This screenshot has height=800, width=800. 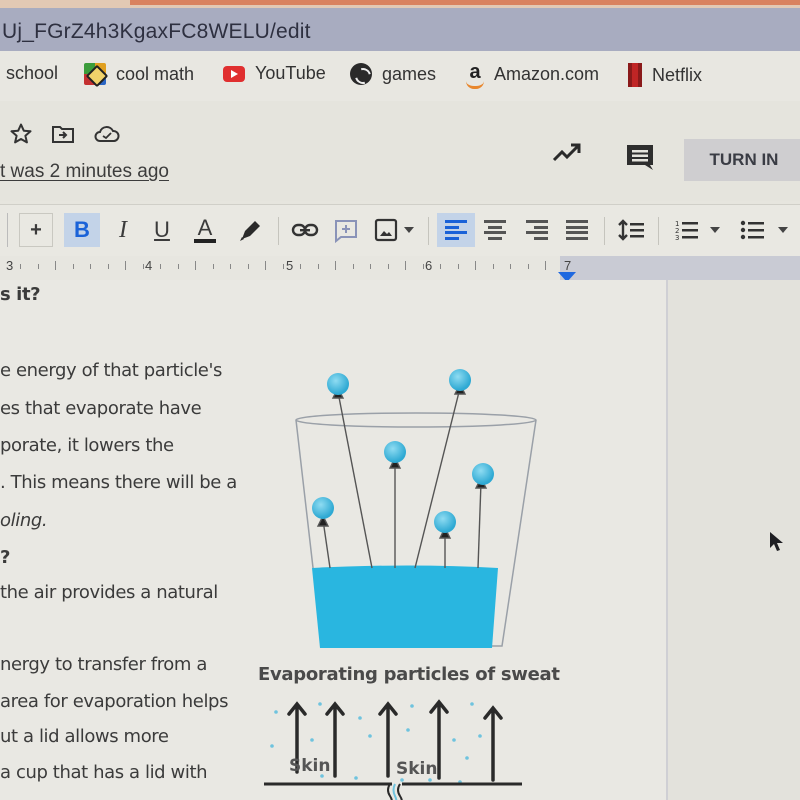 What do you see at coordinates (290, 265) in the screenshot?
I see `ruler-label: 5` at bounding box center [290, 265].